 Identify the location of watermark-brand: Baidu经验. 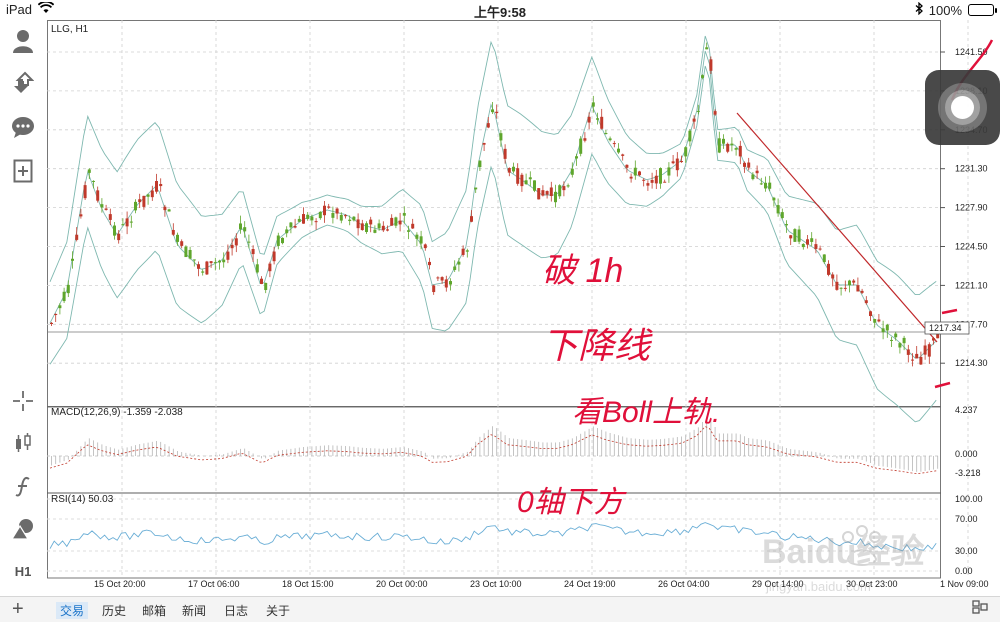
(843, 551).